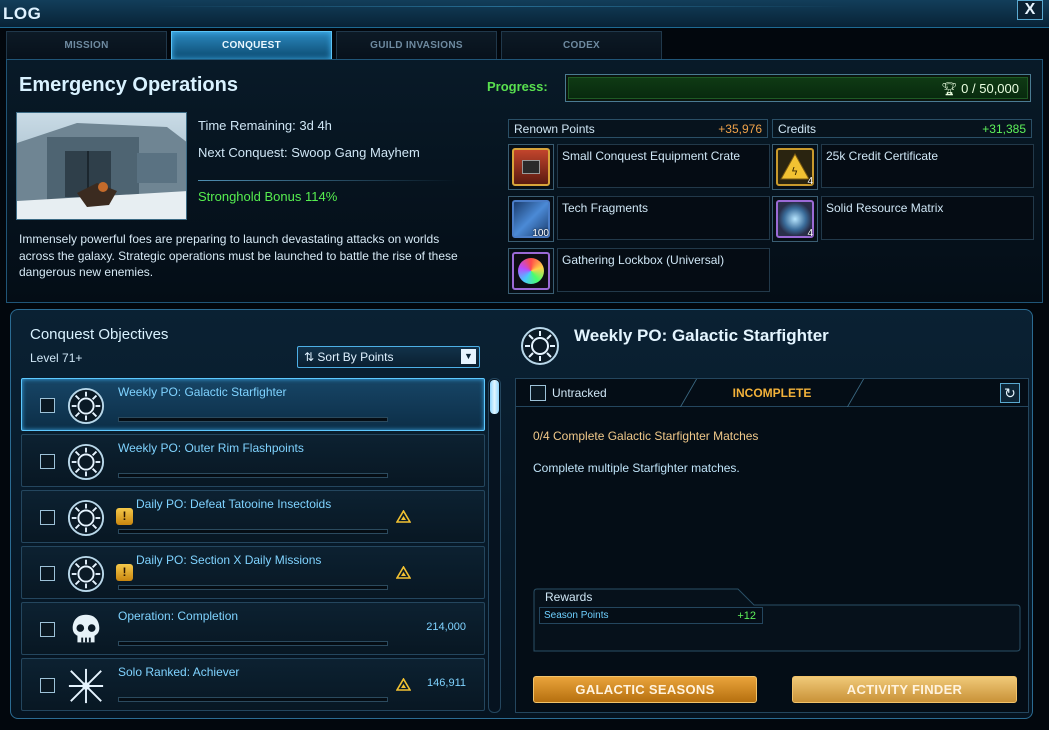 The image size is (1049, 730). Describe the element at coordinates (86, 630) in the screenshot. I see `skull-icon` at that location.